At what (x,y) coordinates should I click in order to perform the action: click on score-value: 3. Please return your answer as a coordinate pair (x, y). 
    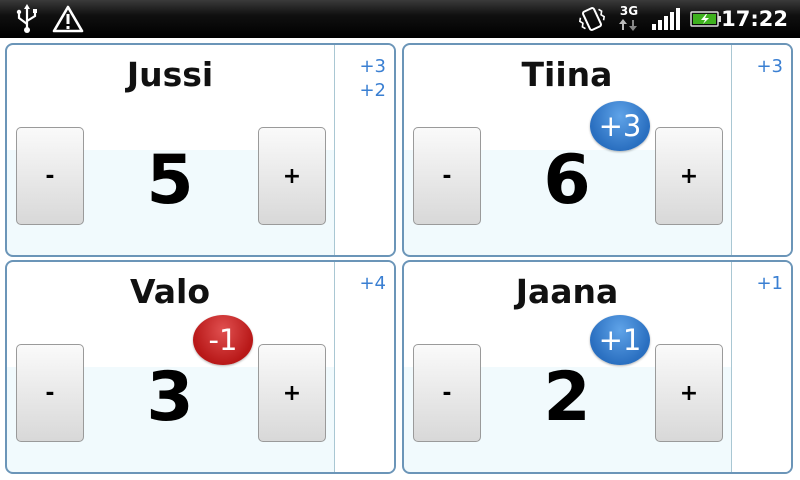
    Looking at the image, I should click on (170, 397).